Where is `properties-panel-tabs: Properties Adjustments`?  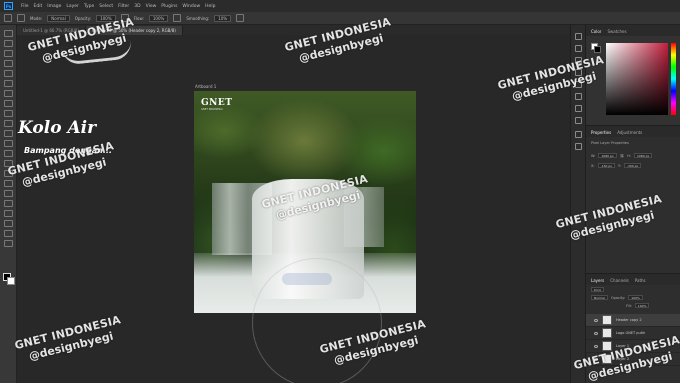 properties-panel-tabs: Properties Adjustments is located at coordinates (633, 131).